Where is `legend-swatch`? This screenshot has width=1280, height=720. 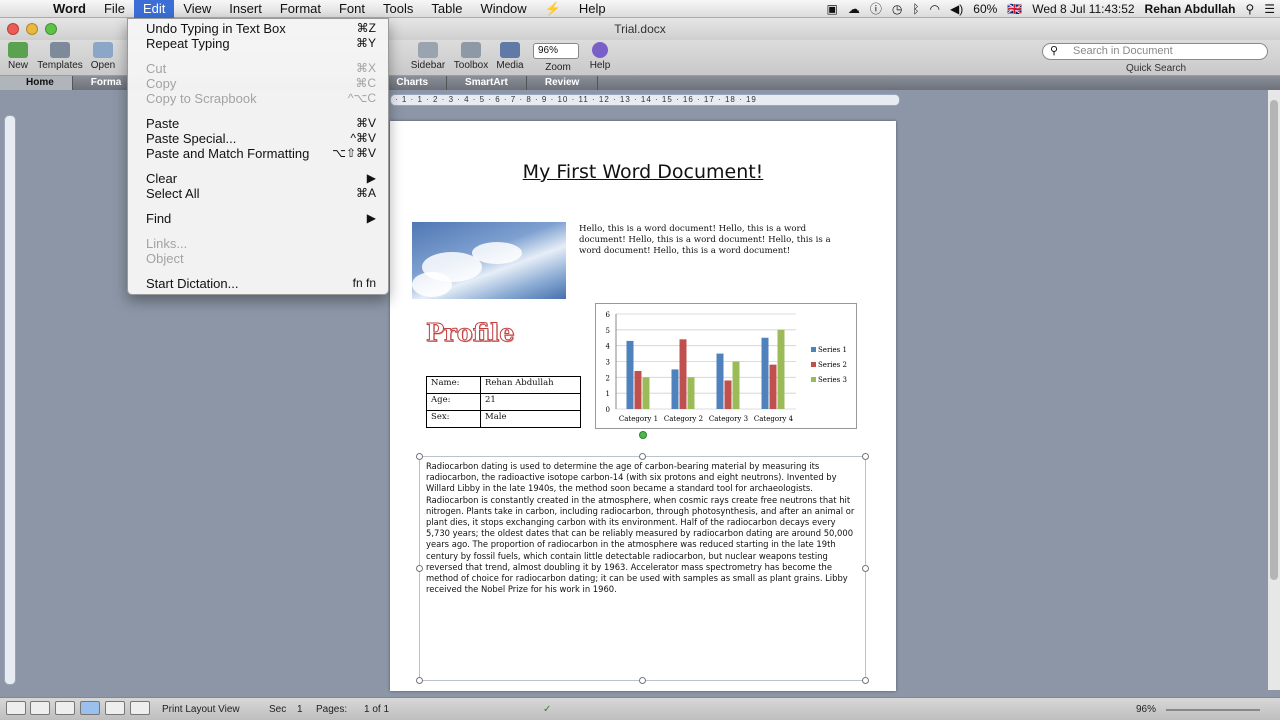
legend-swatch is located at coordinates (813, 379).